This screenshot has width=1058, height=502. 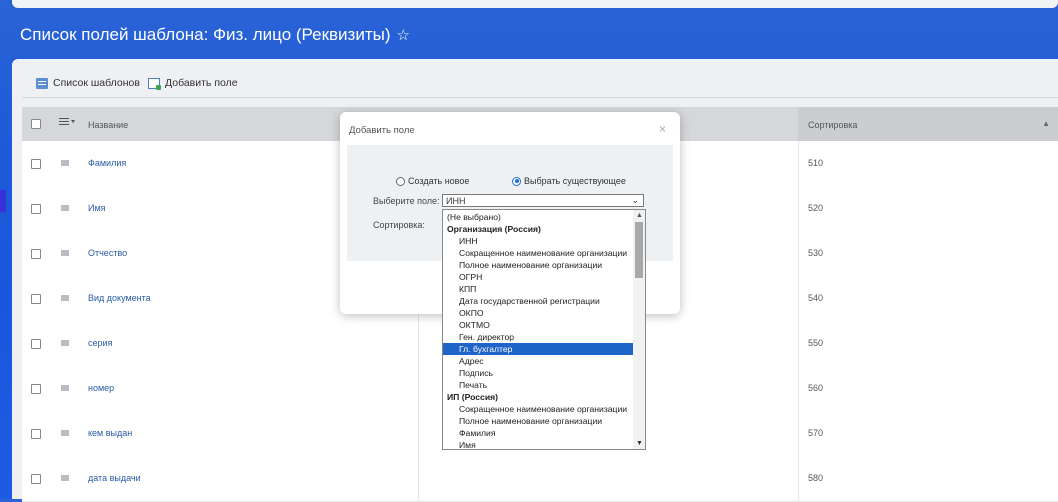 What do you see at coordinates (543, 200) in the screenshot?
I see `field-select: ИНН ⌄` at bounding box center [543, 200].